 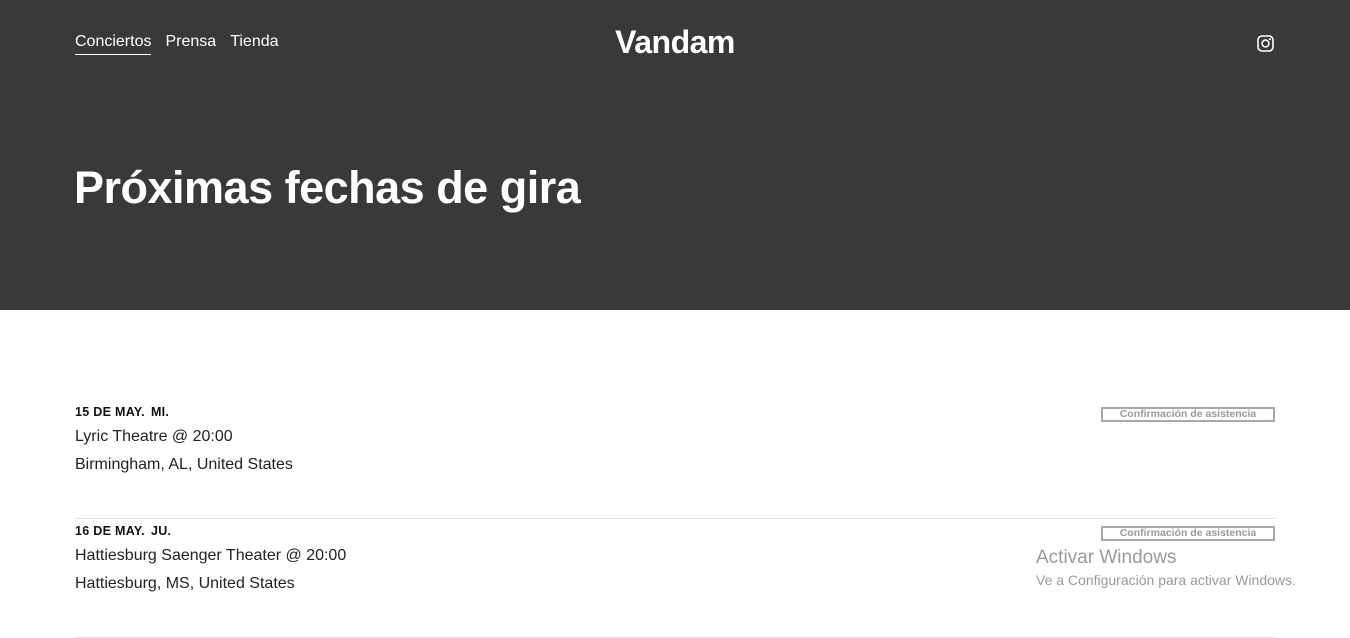 What do you see at coordinates (161, 531) in the screenshot?
I see `event-weekday: JU.` at bounding box center [161, 531].